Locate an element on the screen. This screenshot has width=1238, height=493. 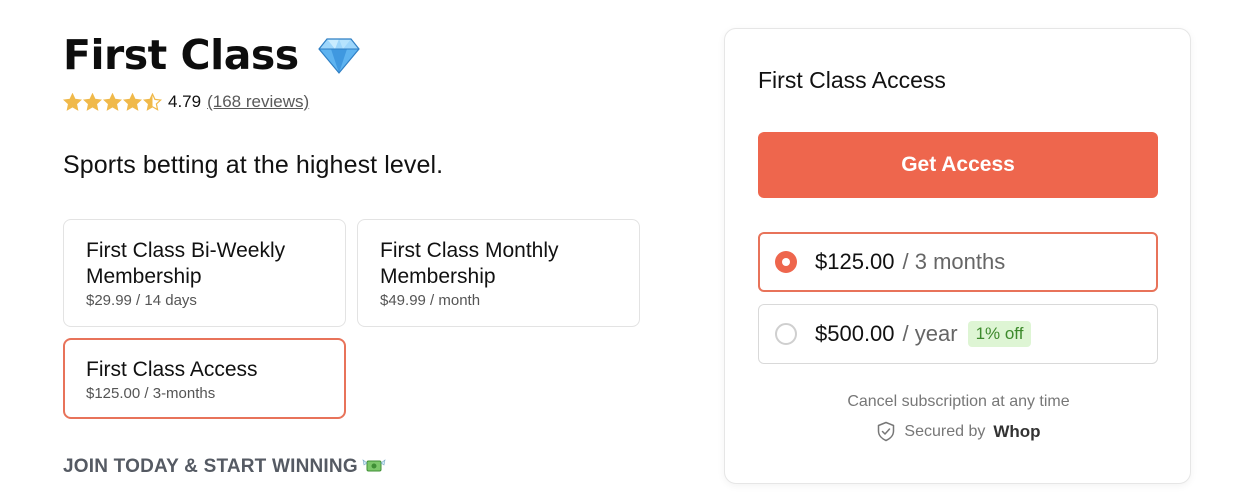
star-rating is located at coordinates (112, 102).